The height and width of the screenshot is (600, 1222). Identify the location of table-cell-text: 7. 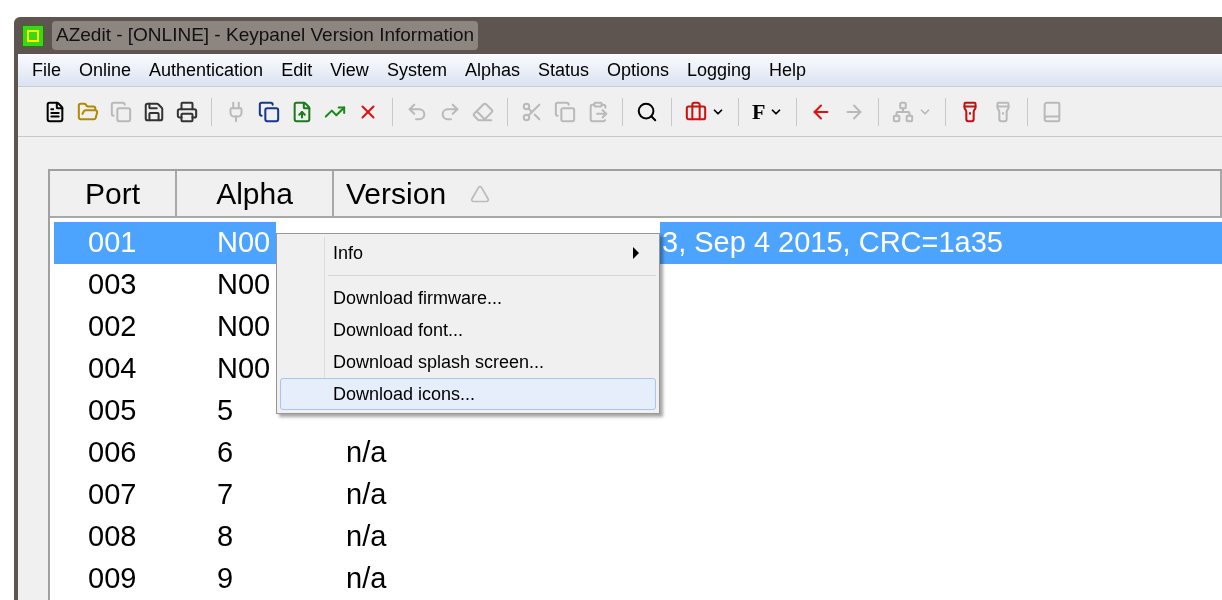
(225, 495).